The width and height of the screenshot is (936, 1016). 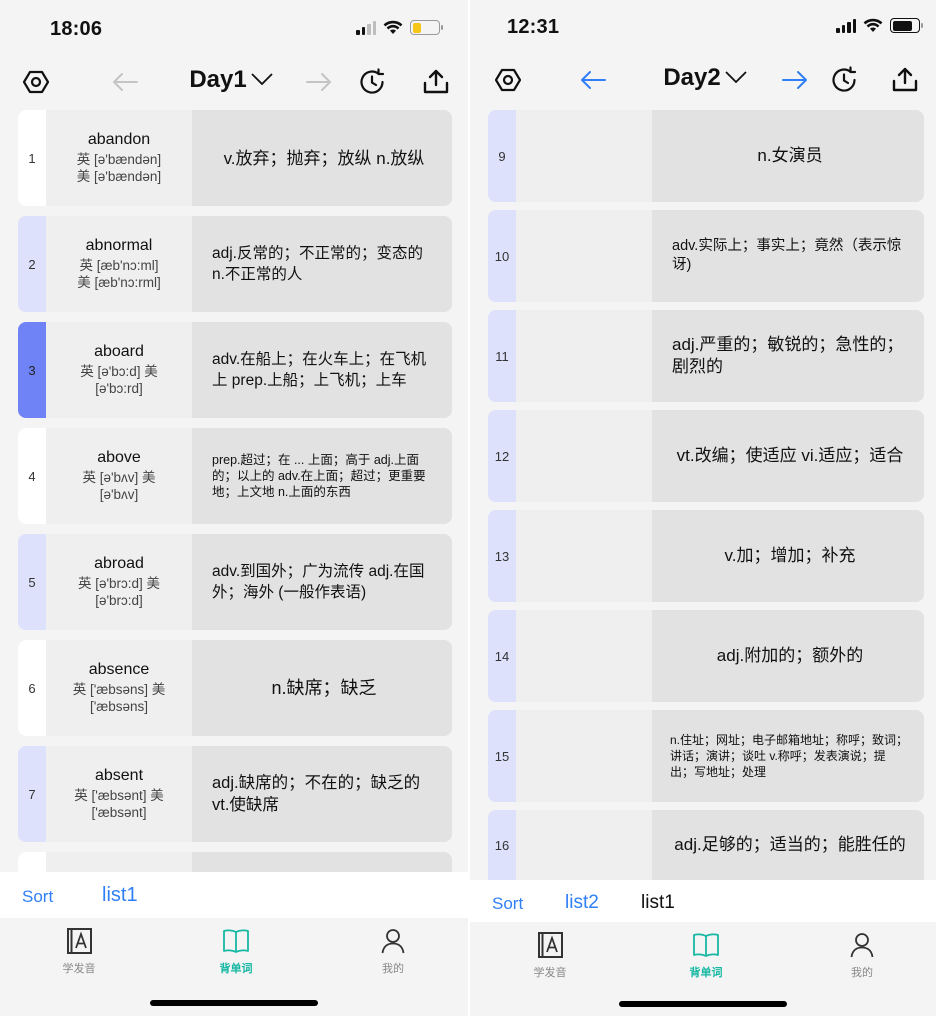 I want to click on meaning-cell: v.放弃；抛弃；放纵 n.放纵, so click(x=322, y=158).